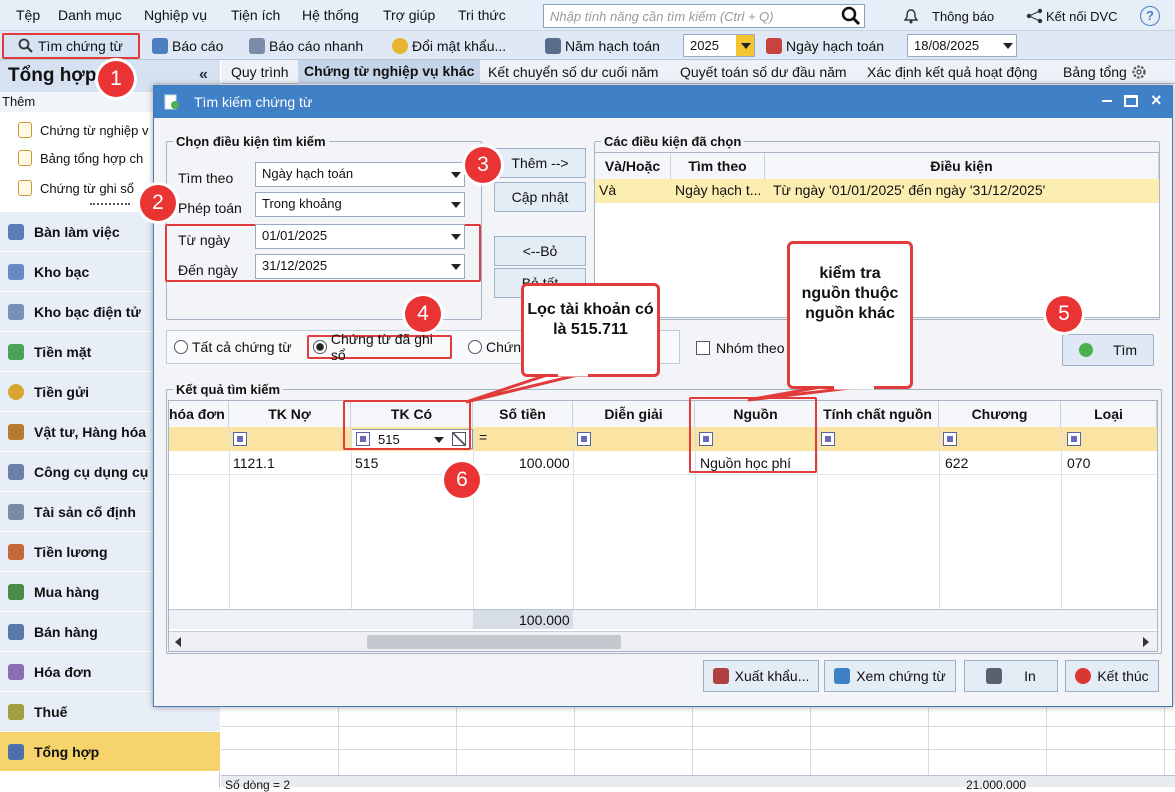 The image size is (1175, 792). What do you see at coordinates (462, 480) in the screenshot?
I see `step-badge-6: 6` at bounding box center [462, 480].